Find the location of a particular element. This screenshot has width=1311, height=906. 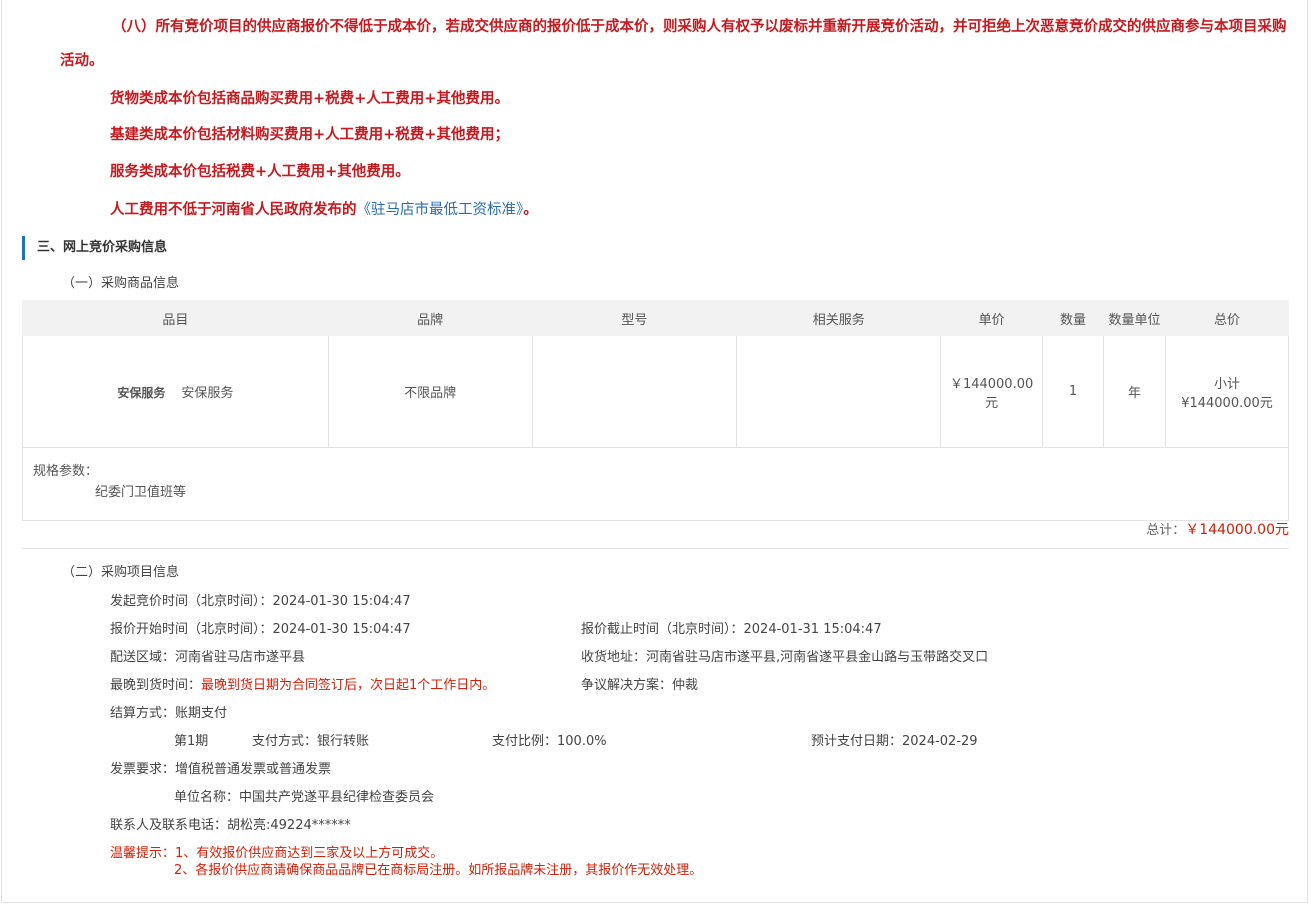

spec-value: 纪委门卫值班等 is located at coordinates (141, 492).